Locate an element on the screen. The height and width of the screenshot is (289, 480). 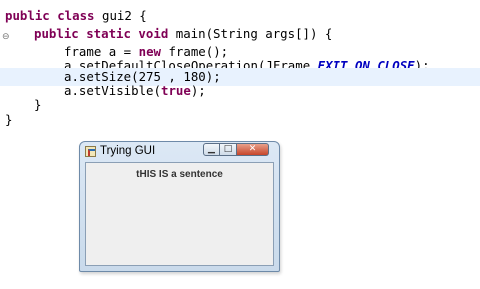
keyword: public class is located at coordinates (50, 15).